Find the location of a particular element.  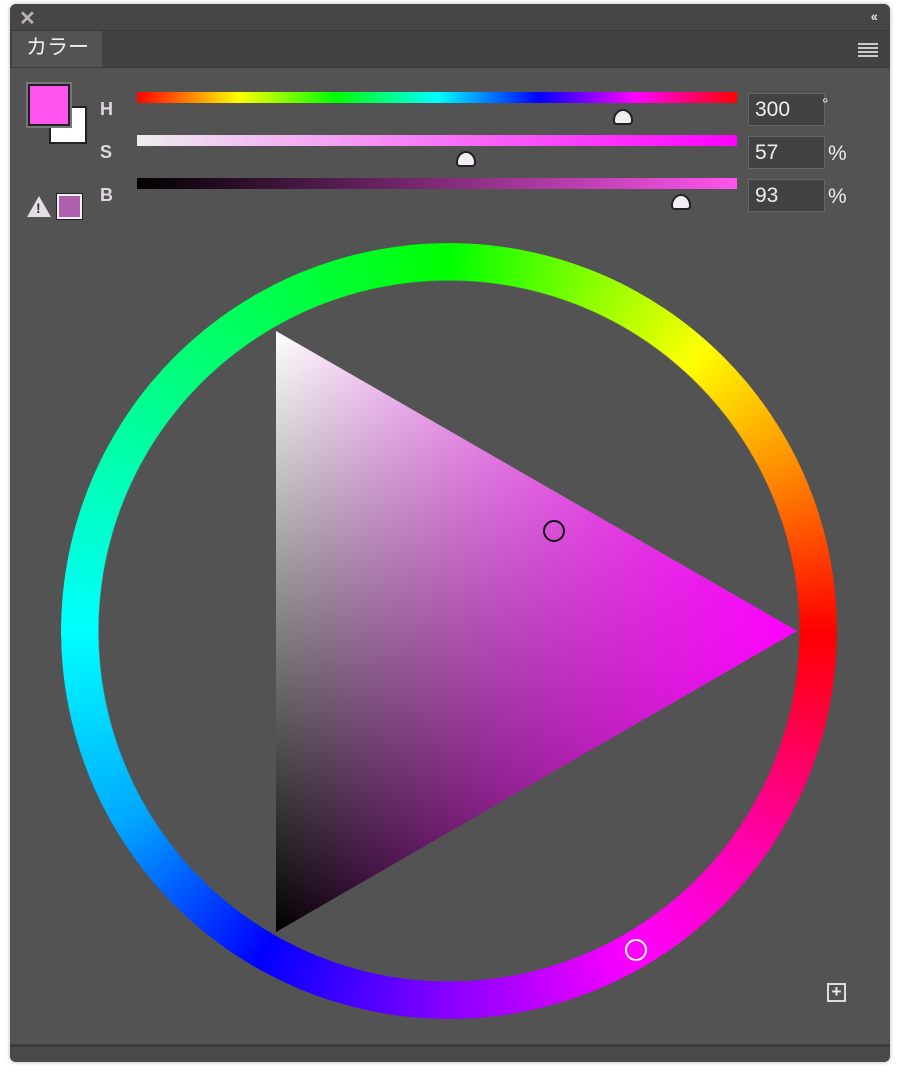

hue-ring-marker is located at coordinates (636, 950).